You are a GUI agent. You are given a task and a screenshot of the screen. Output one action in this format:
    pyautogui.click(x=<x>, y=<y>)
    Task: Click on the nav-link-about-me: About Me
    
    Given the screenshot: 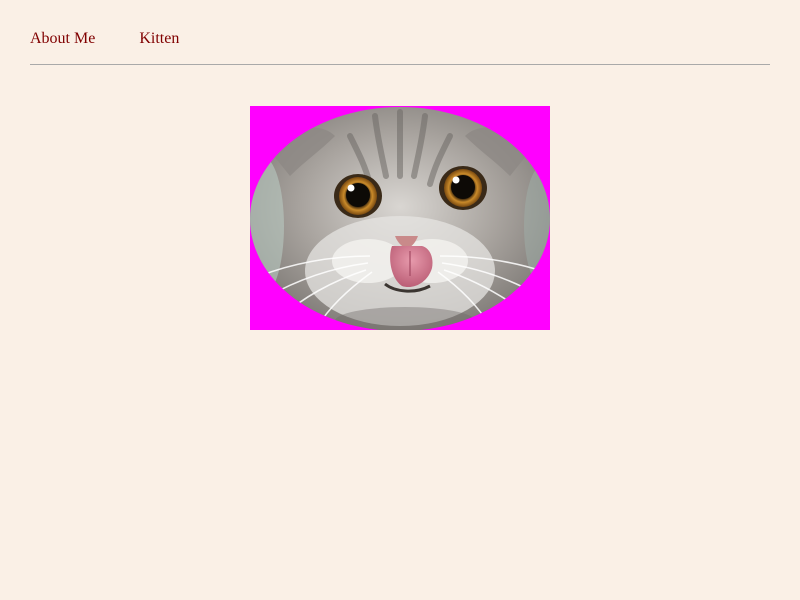 What is the action you would take?
    pyautogui.click(x=62, y=38)
    